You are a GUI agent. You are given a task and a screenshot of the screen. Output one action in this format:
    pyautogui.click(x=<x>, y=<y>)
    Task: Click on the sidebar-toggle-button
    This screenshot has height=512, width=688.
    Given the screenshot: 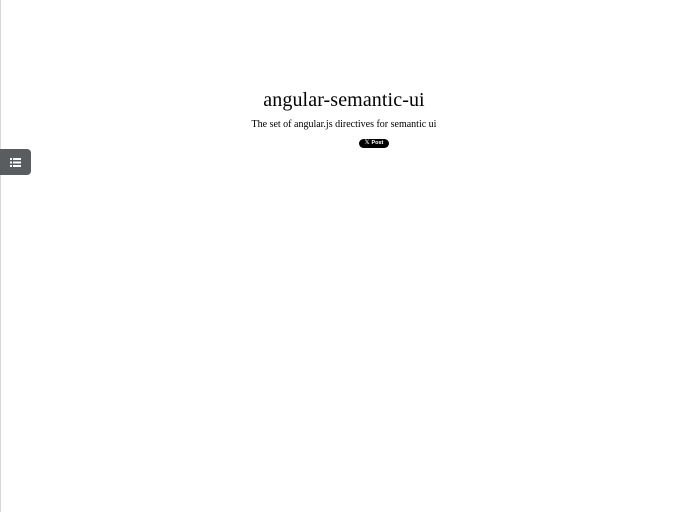 What is the action you would take?
    pyautogui.click(x=15, y=162)
    